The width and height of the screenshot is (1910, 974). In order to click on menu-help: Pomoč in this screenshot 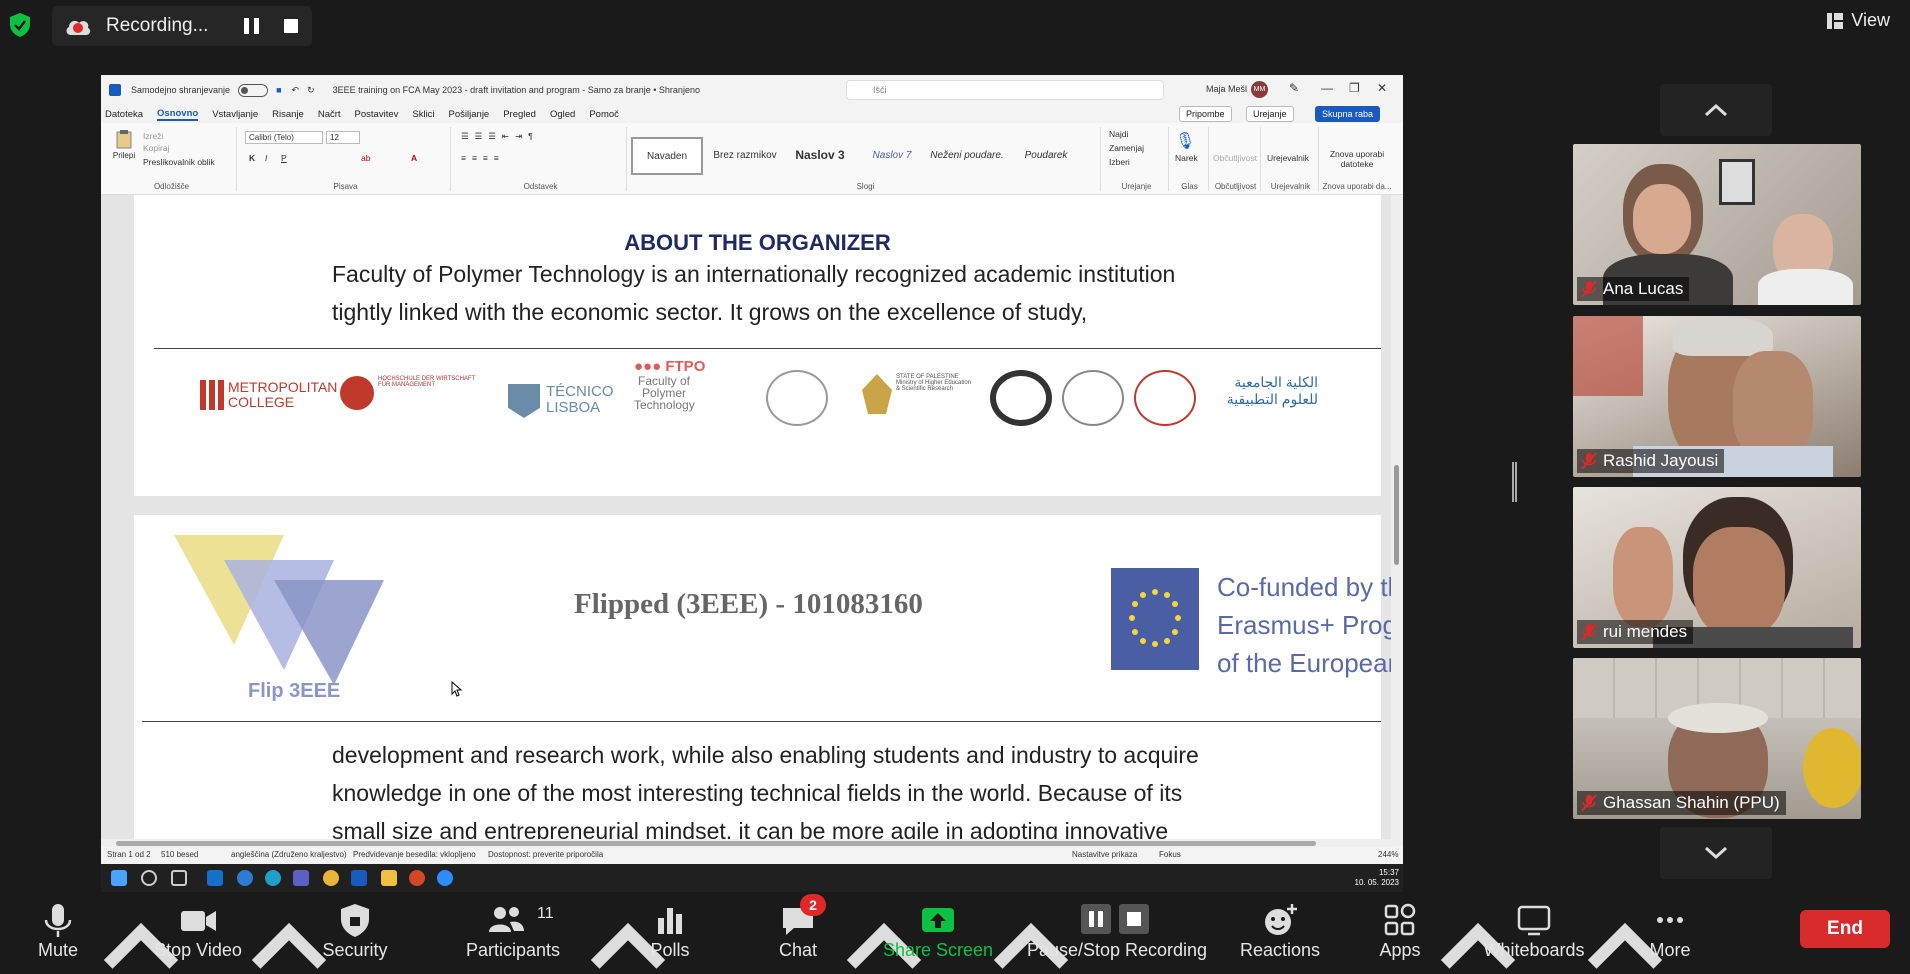, I will do `click(604, 114)`.